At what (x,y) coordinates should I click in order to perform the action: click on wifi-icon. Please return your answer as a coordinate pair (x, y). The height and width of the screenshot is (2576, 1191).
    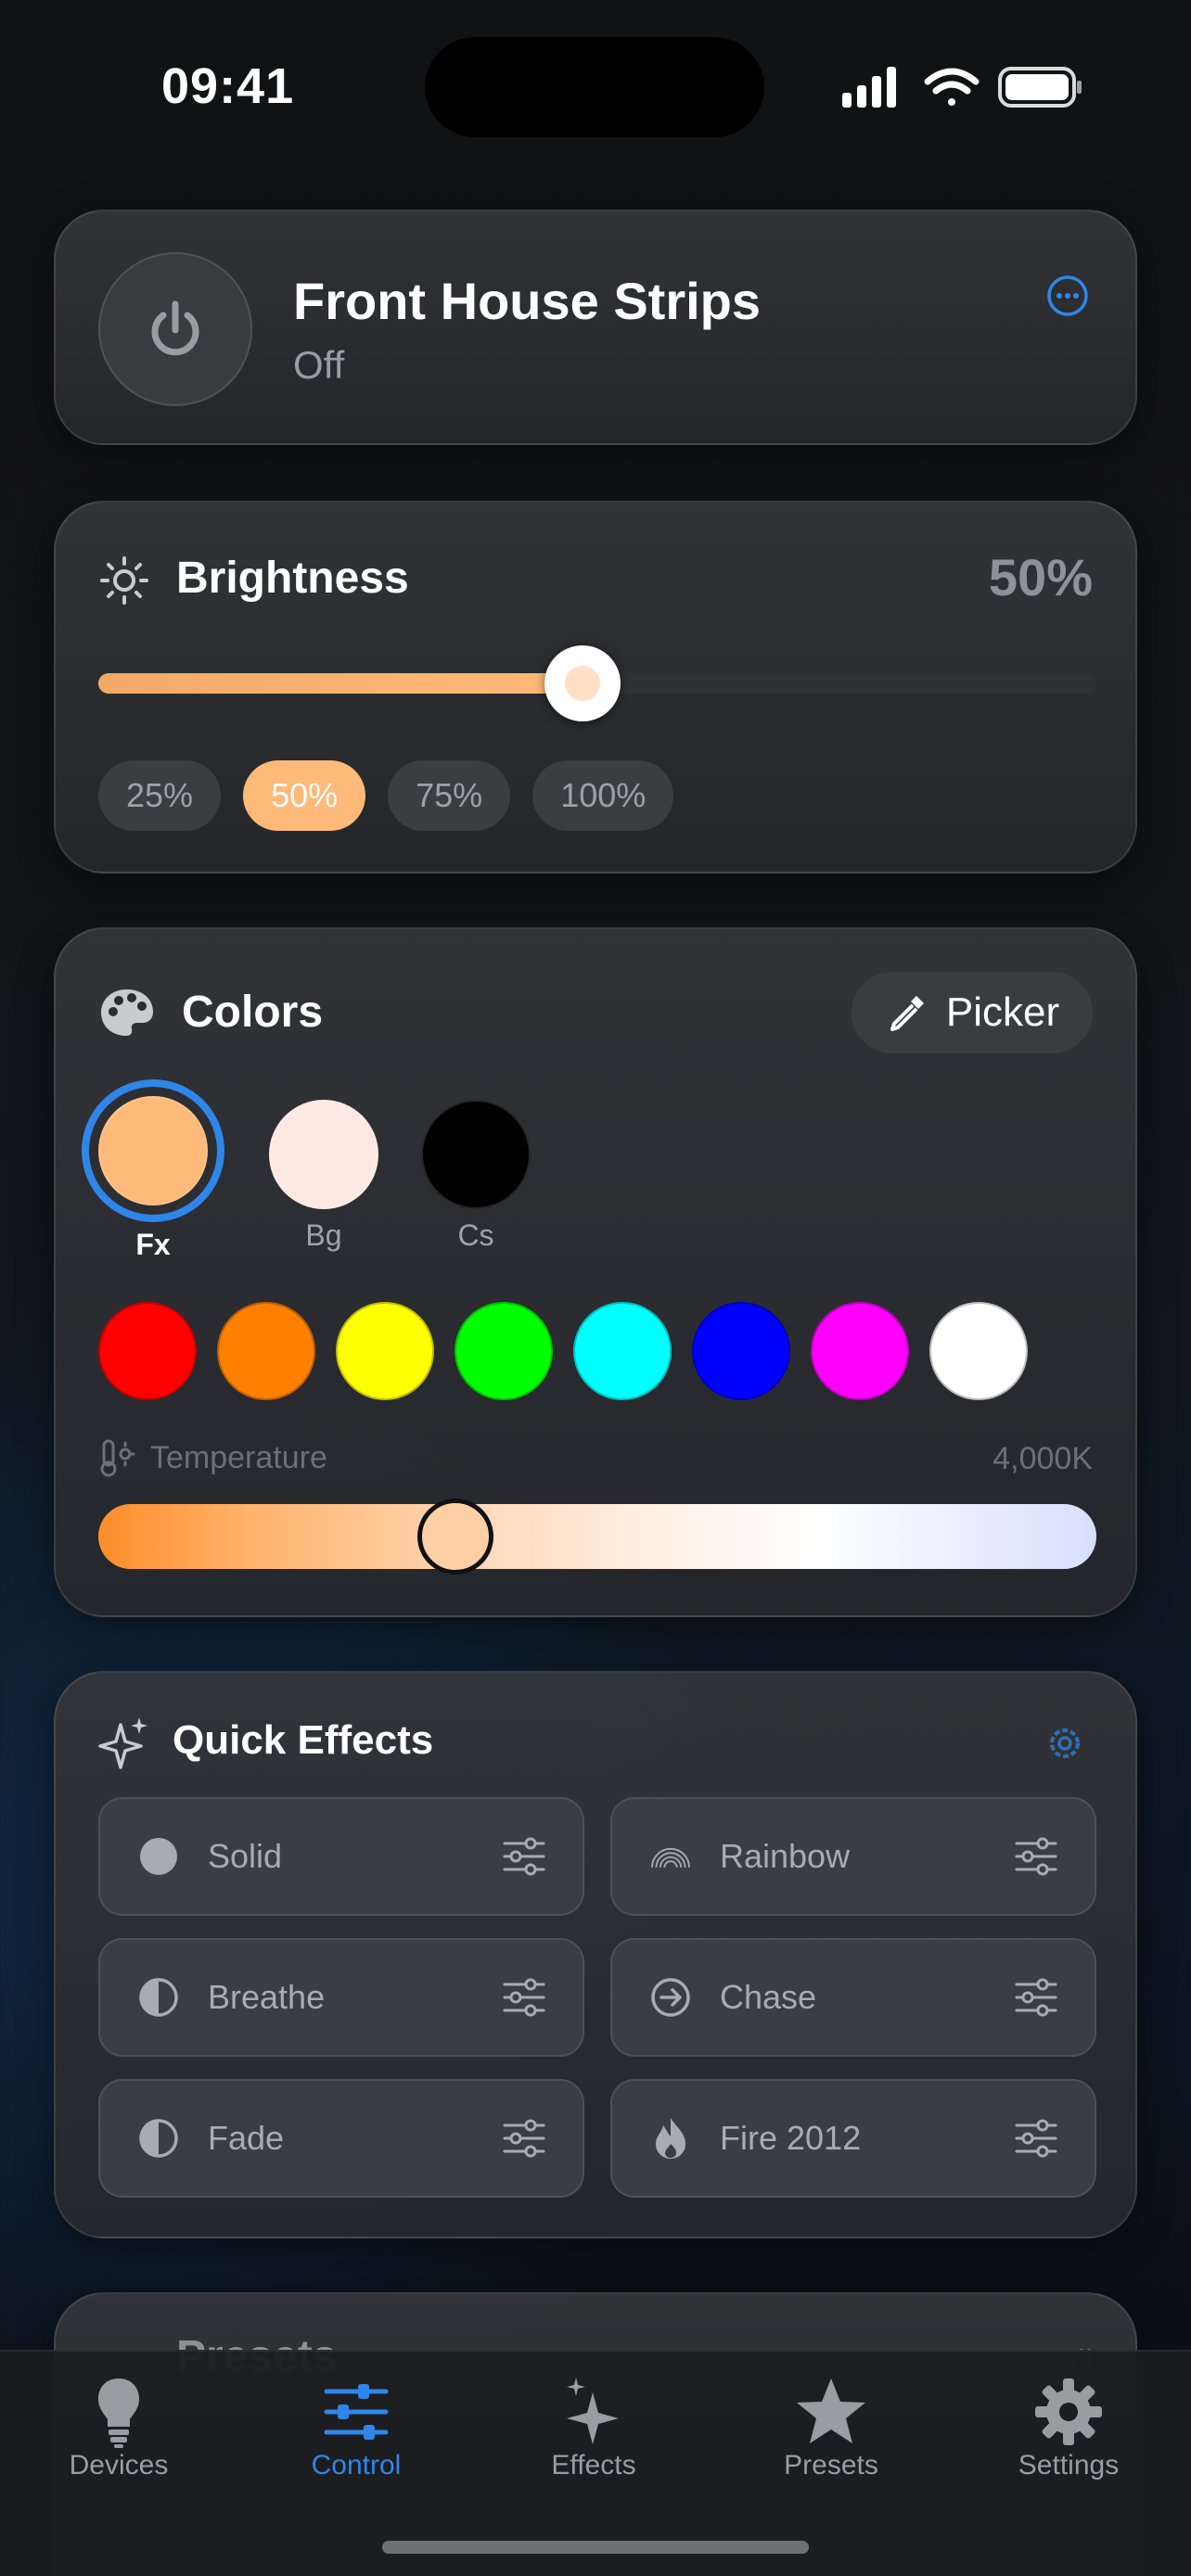
    Looking at the image, I should click on (952, 87).